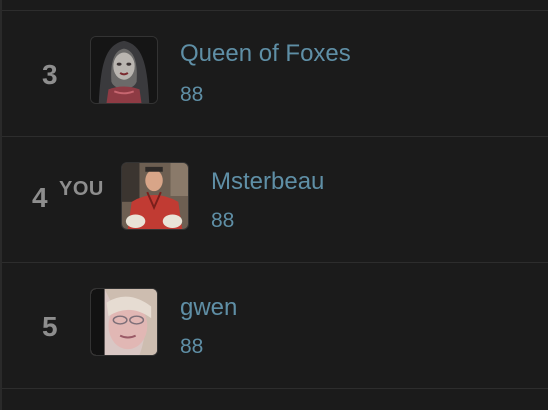 The image size is (548, 410). What do you see at coordinates (40, 197) in the screenshot?
I see `rank-number: 4` at bounding box center [40, 197].